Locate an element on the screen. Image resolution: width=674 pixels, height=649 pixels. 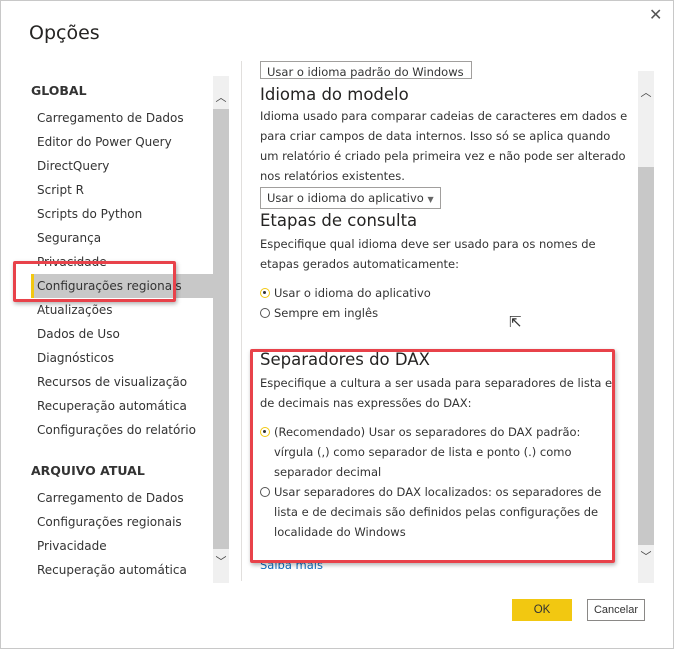
model-language-title: Idioma do modelo is located at coordinates (334, 94).